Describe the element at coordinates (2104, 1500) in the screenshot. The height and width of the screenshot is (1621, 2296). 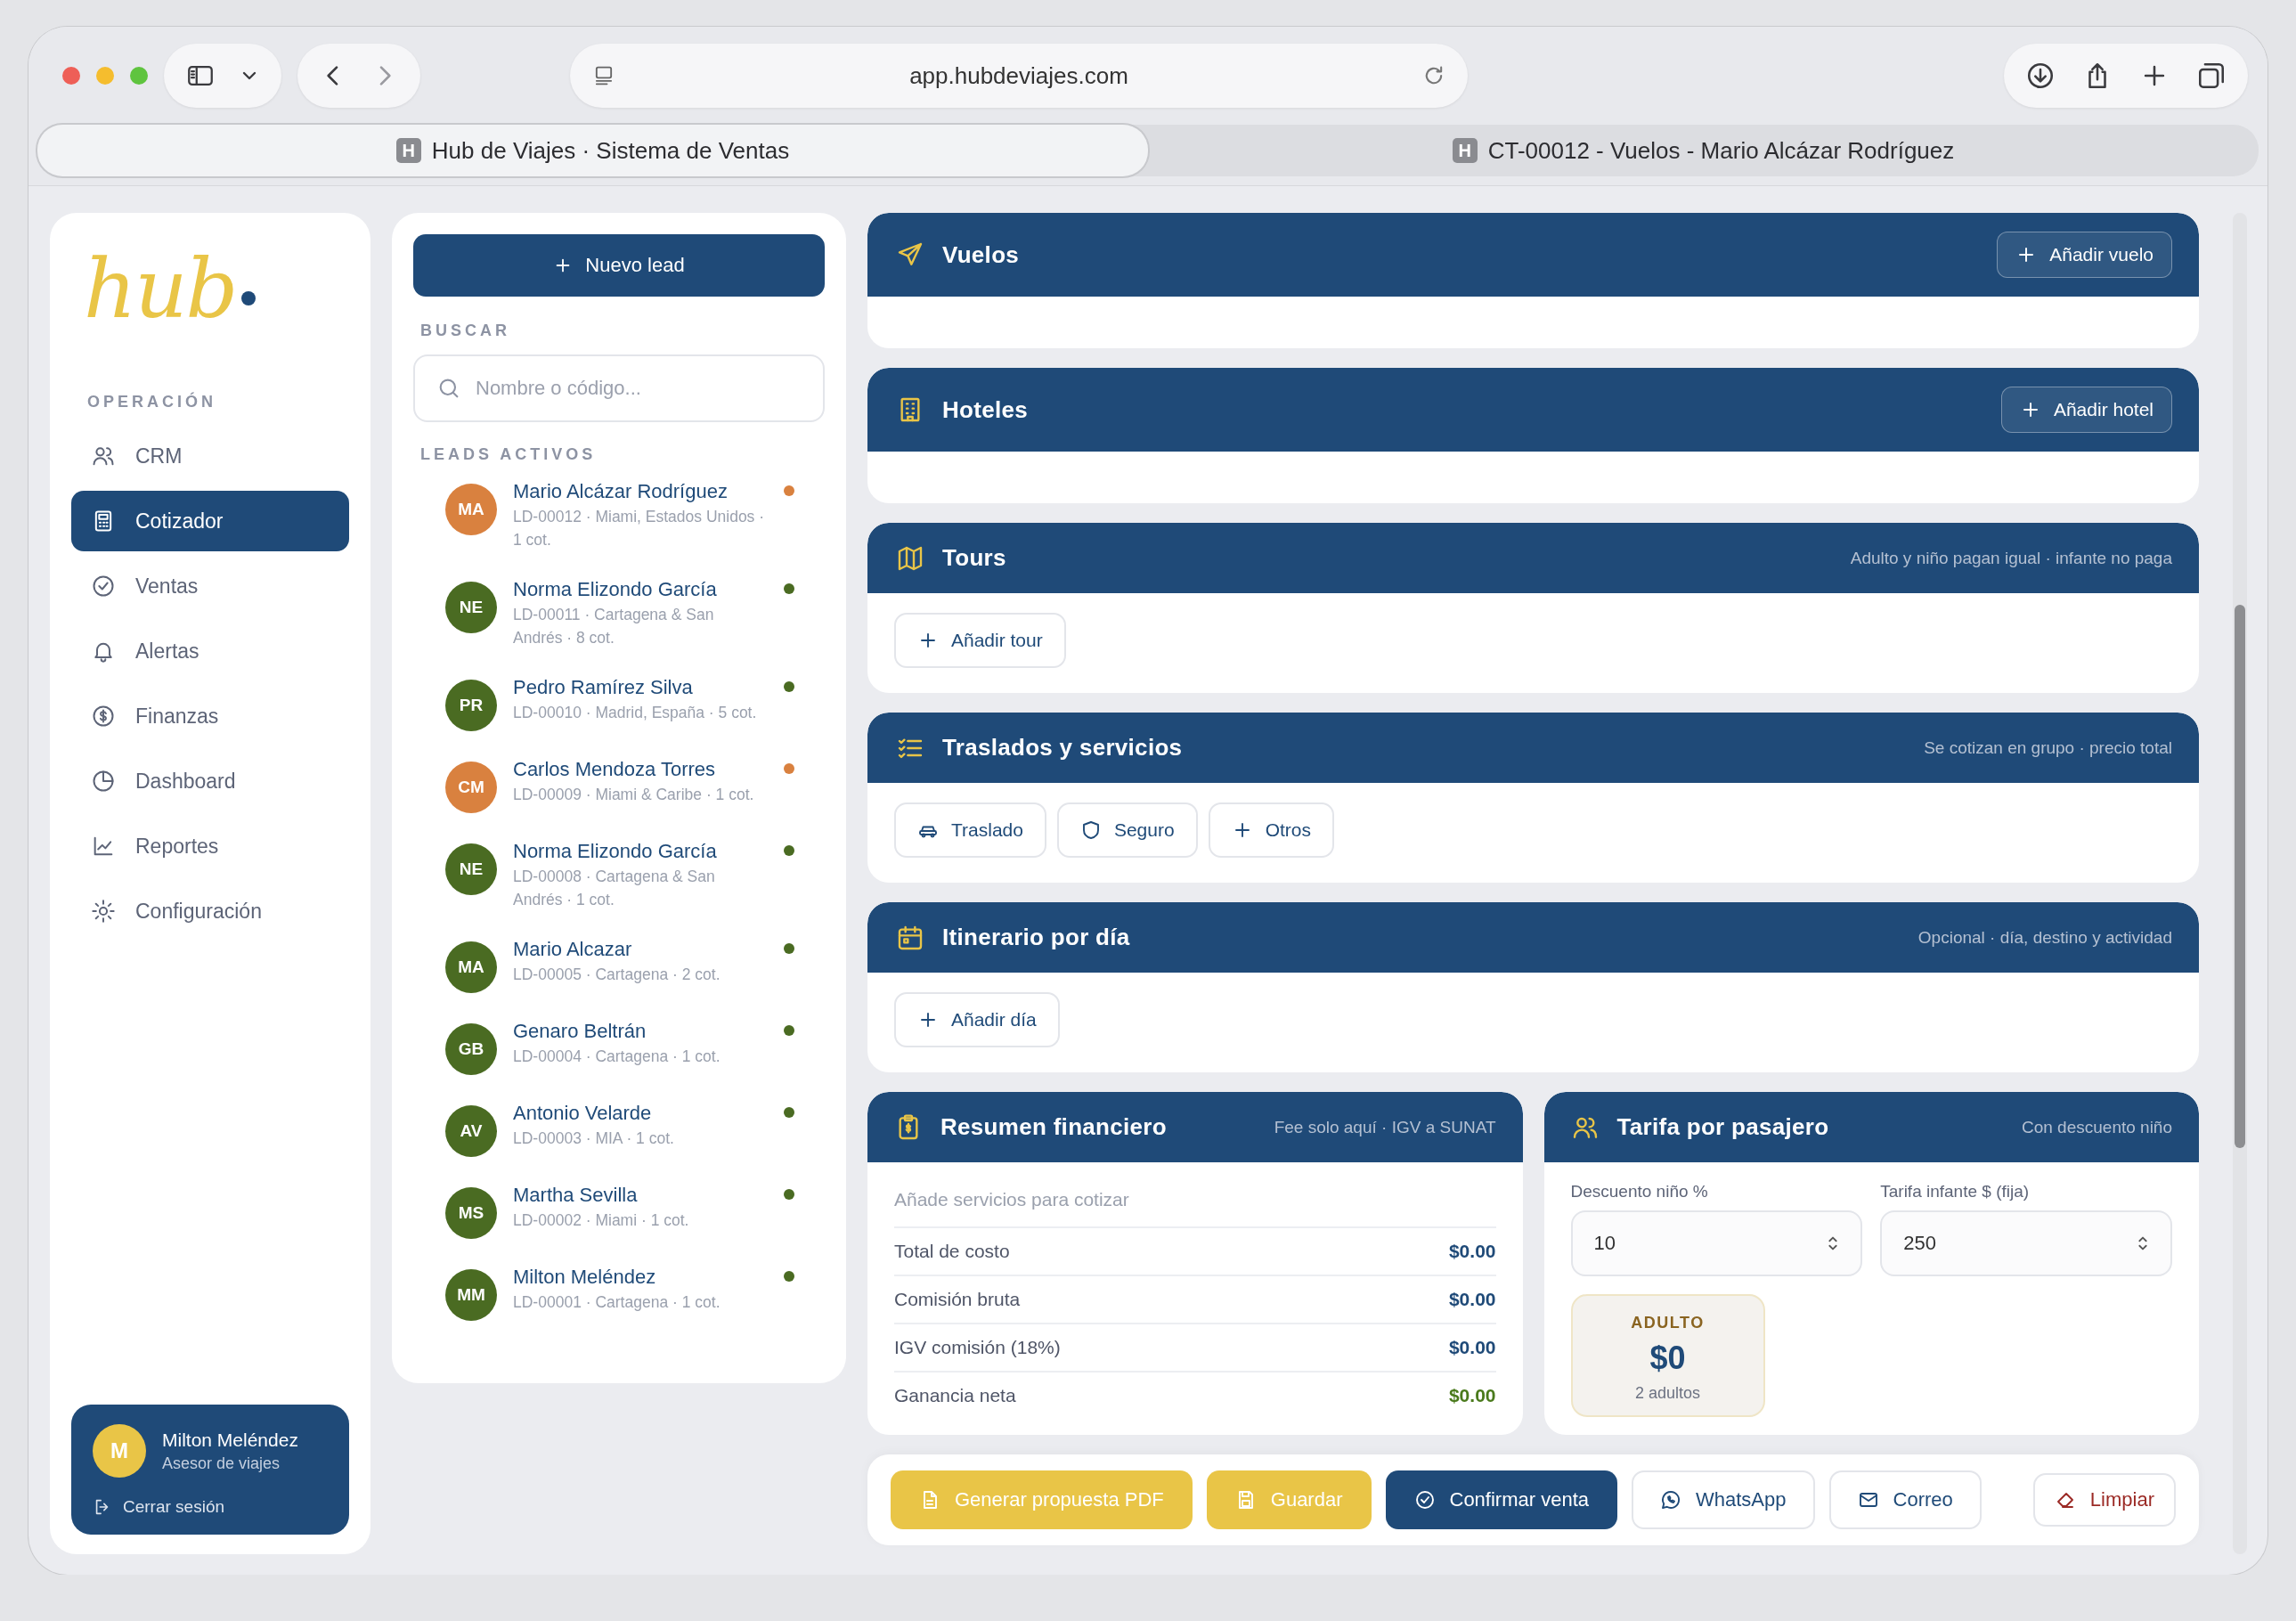
I see `action-button: Limpiar` at that location.